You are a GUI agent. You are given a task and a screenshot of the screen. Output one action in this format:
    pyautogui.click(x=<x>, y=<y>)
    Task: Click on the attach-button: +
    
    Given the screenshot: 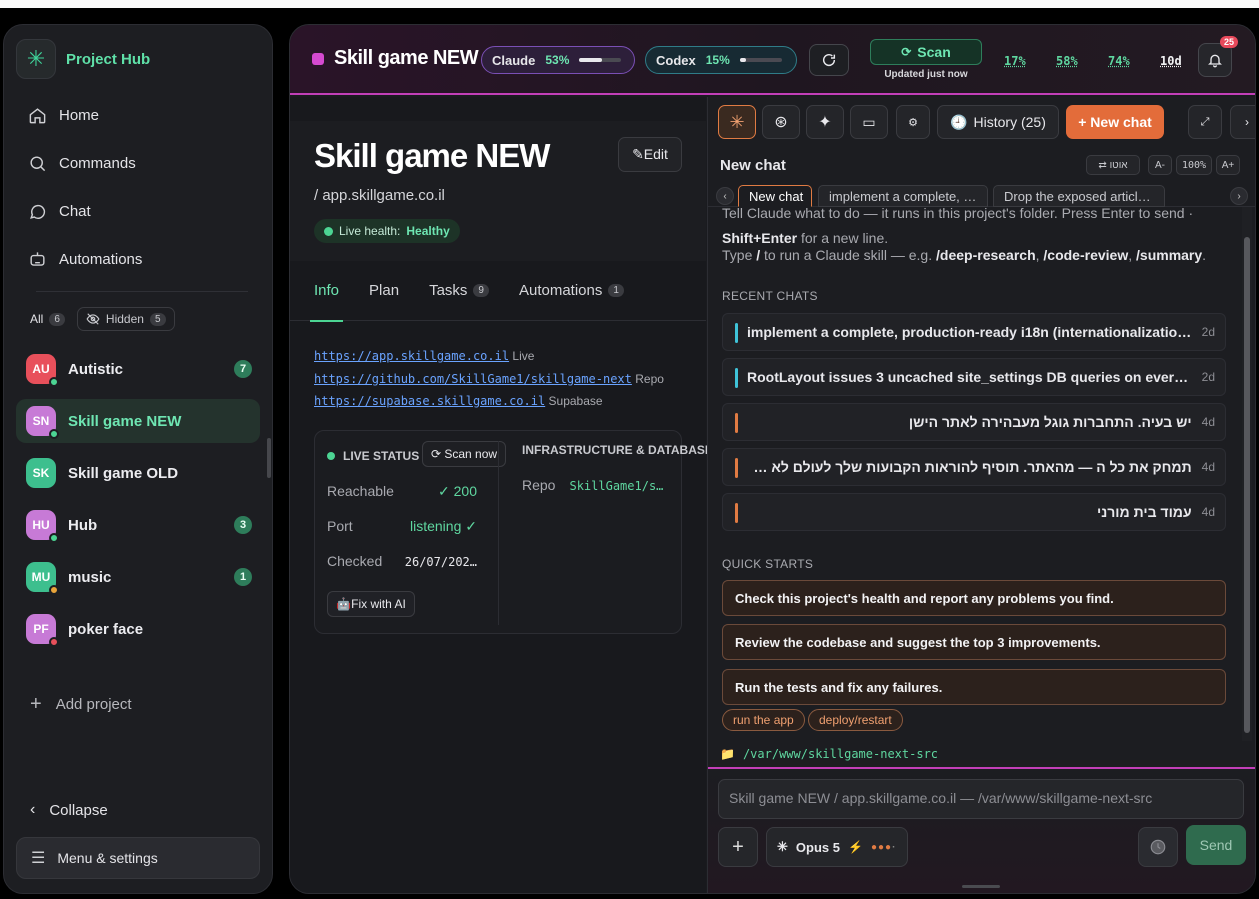 What is the action you would take?
    pyautogui.click(x=738, y=847)
    